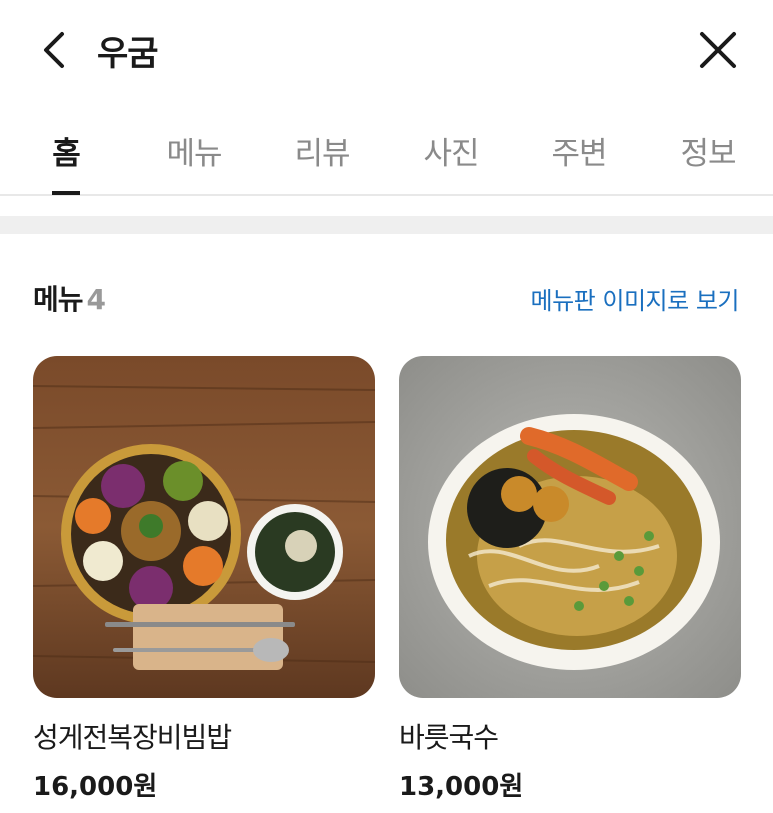 The width and height of the screenshot is (773, 813). Describe the element at coordinates (194, 154) in the screenshot. I see `tab-label: 메뉴` at that location.